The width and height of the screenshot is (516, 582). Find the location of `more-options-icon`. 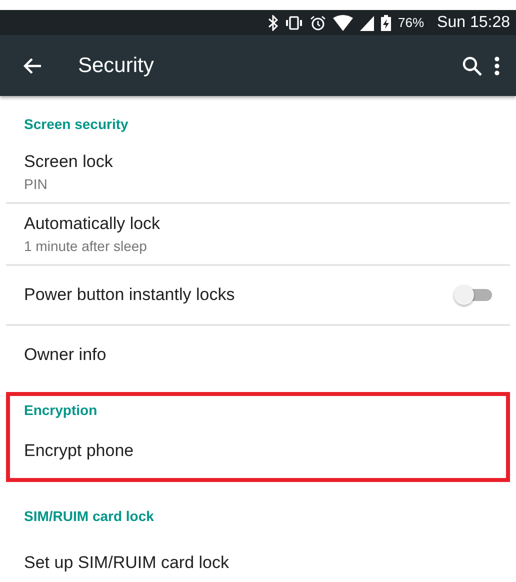

more-options-icon is located at coordinates (497, 66).